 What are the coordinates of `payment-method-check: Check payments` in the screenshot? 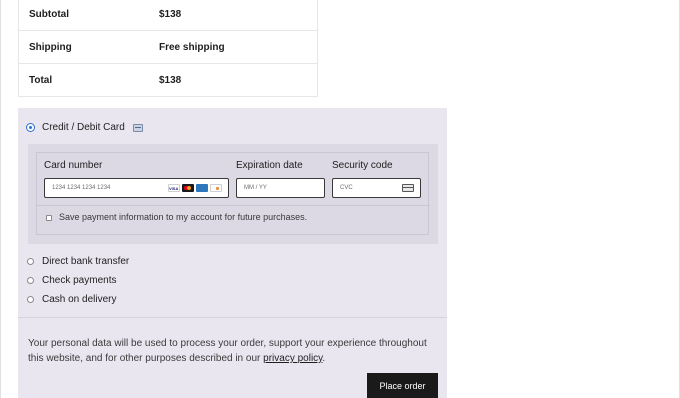 It's located at (71, 280).